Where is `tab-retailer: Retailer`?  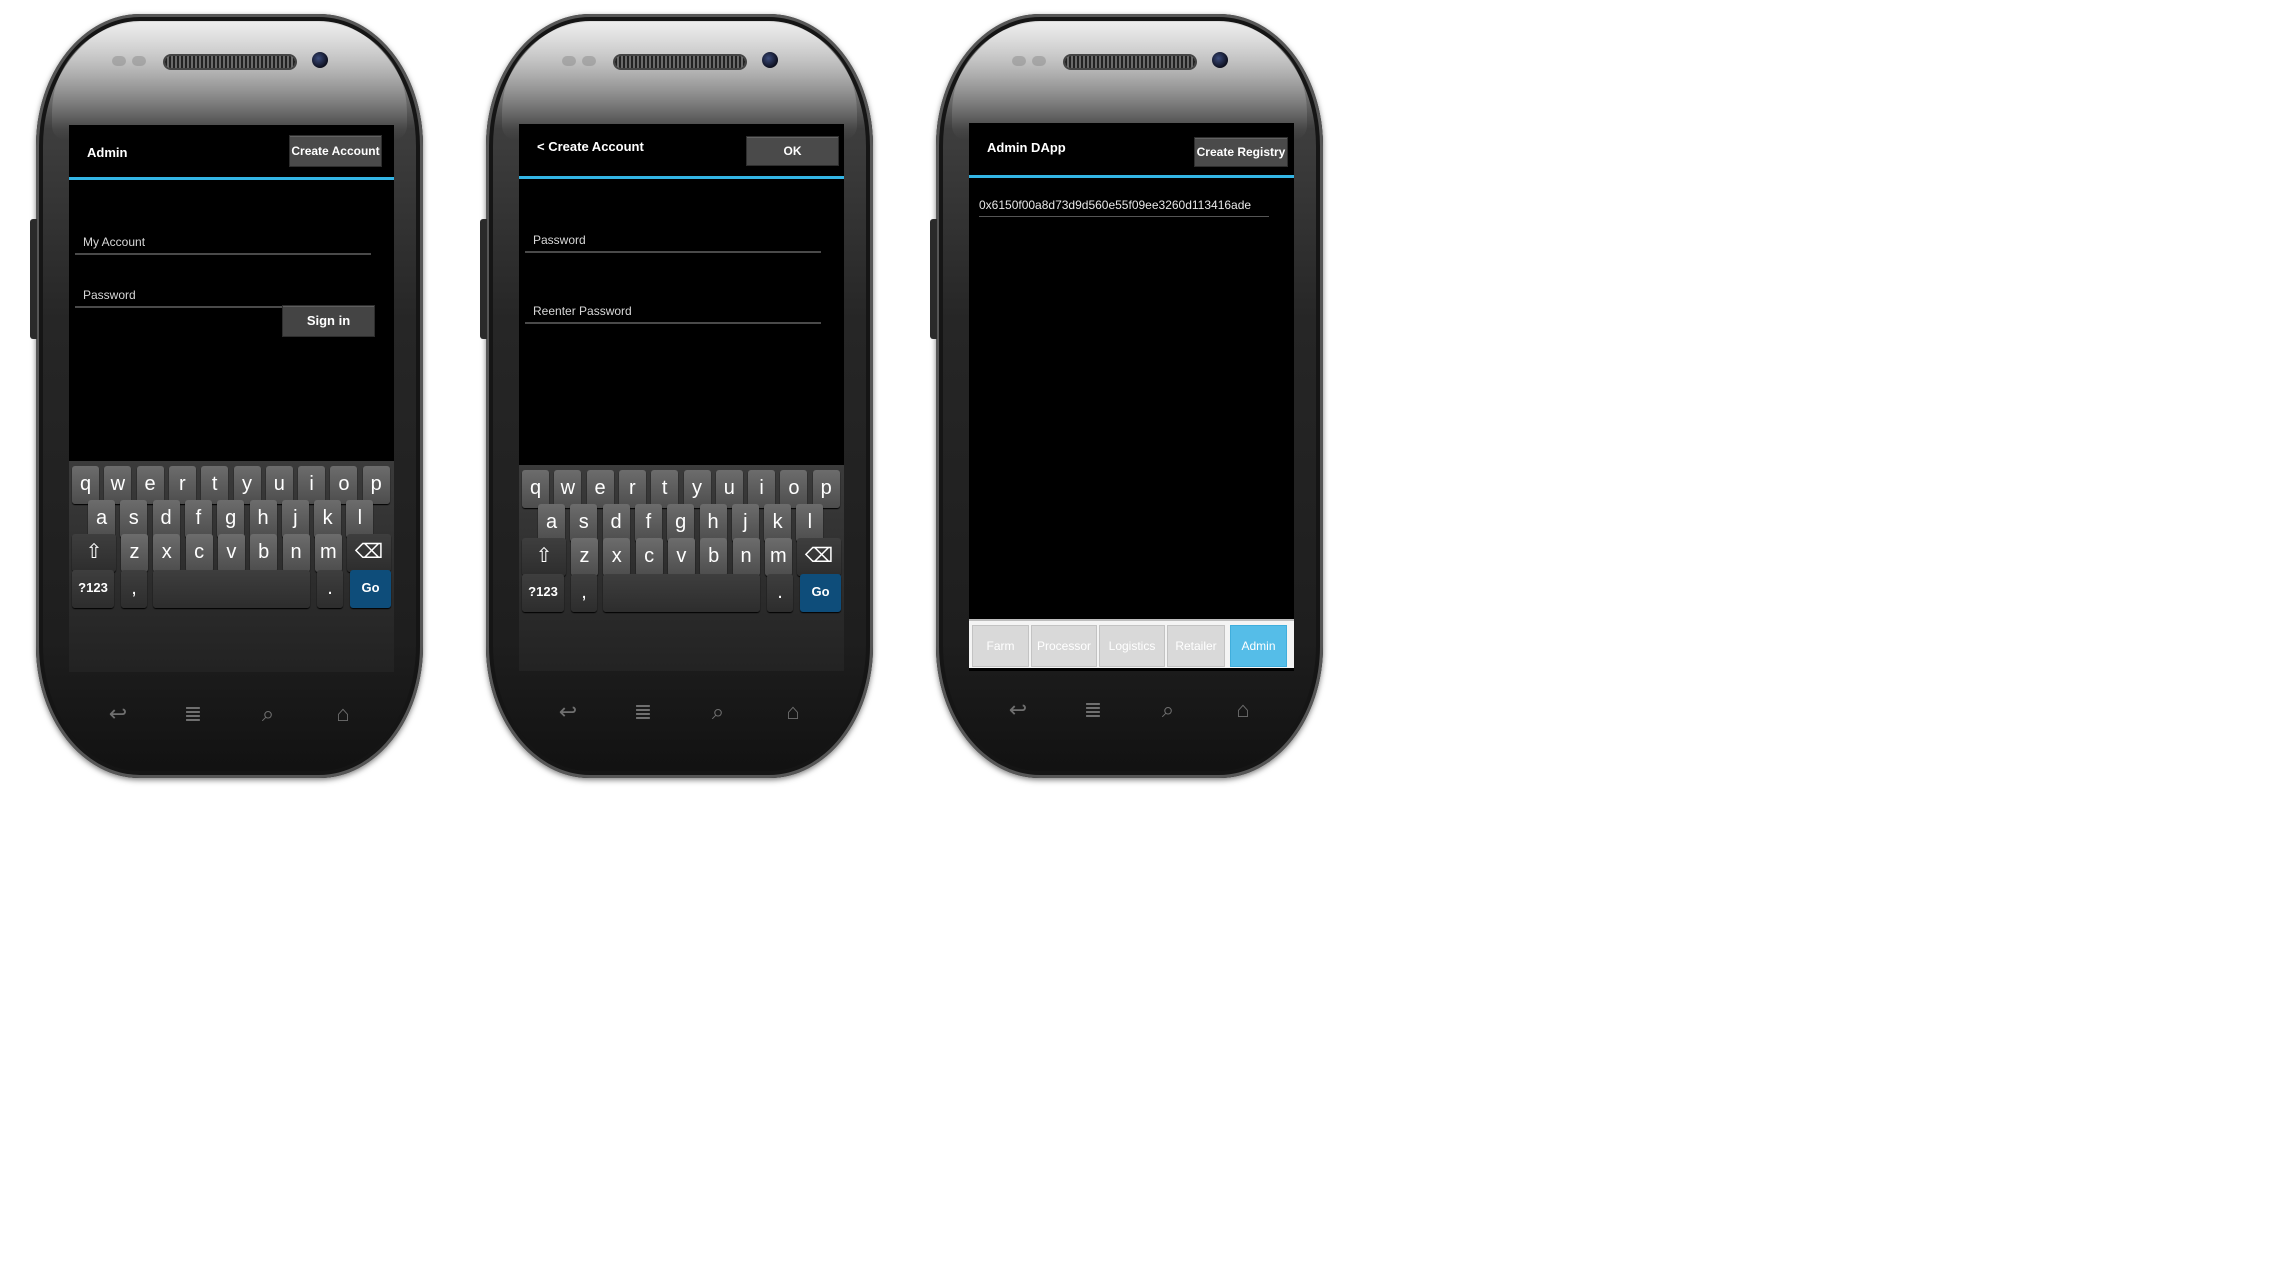
tab-retailer: Retailer is located at coordinates (1196, 646).